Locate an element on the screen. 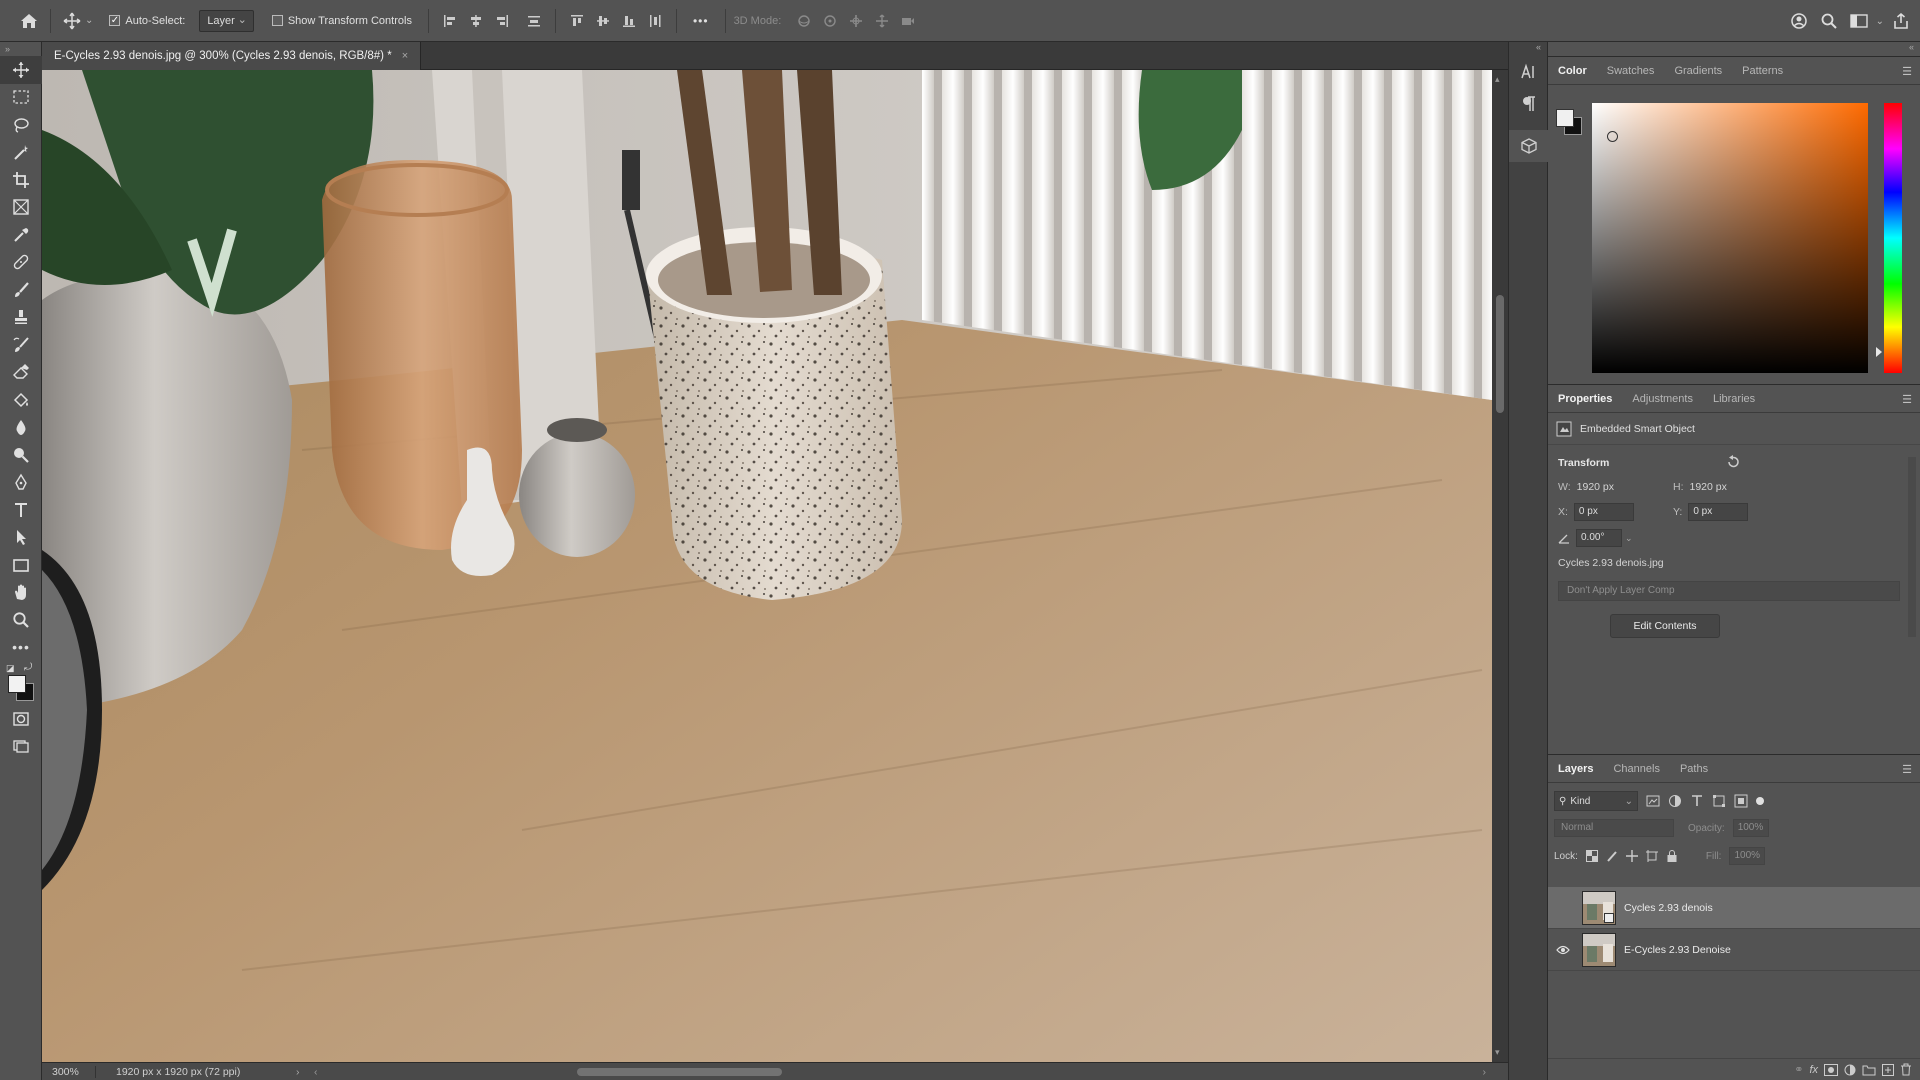 Image resolution: width=1920 pixels, height=1080 pixels. color-swatches: ◪ ⤾ is located at coordinates (21, 683).